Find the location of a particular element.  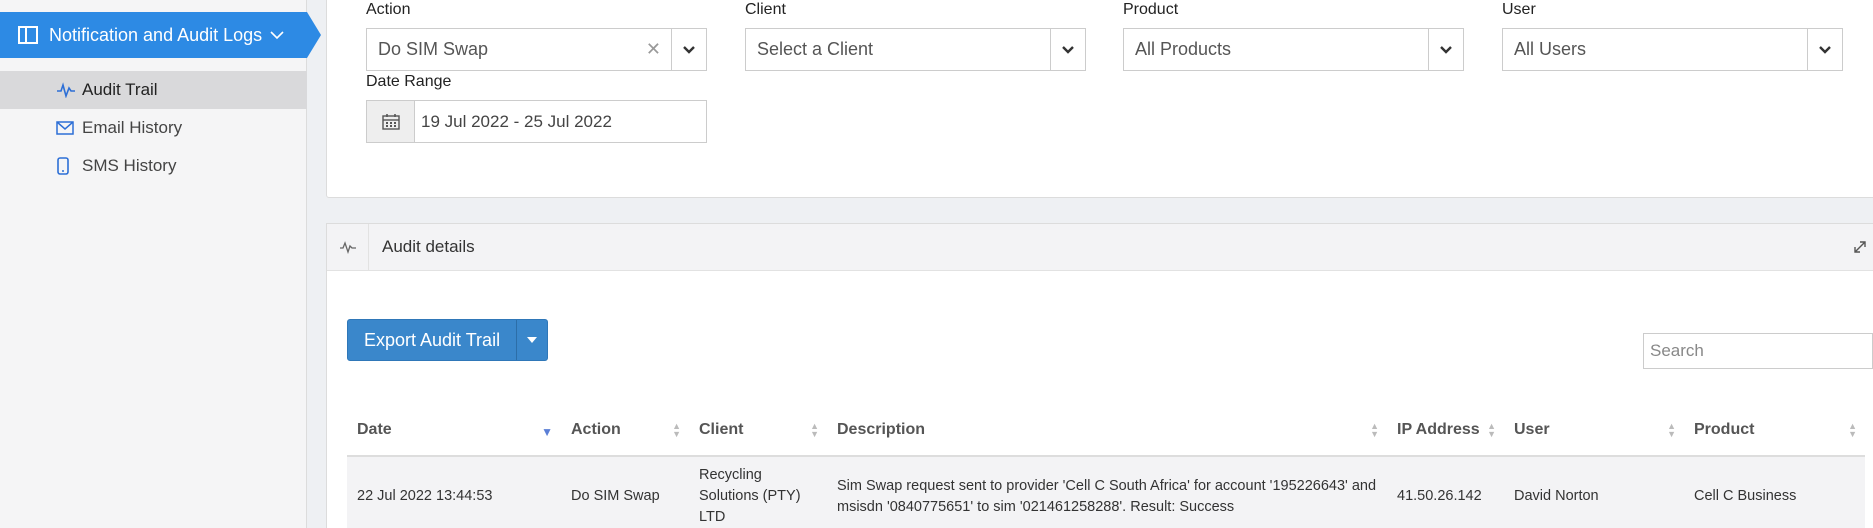

product-select: All Products is located at coordinates (1293, 49).